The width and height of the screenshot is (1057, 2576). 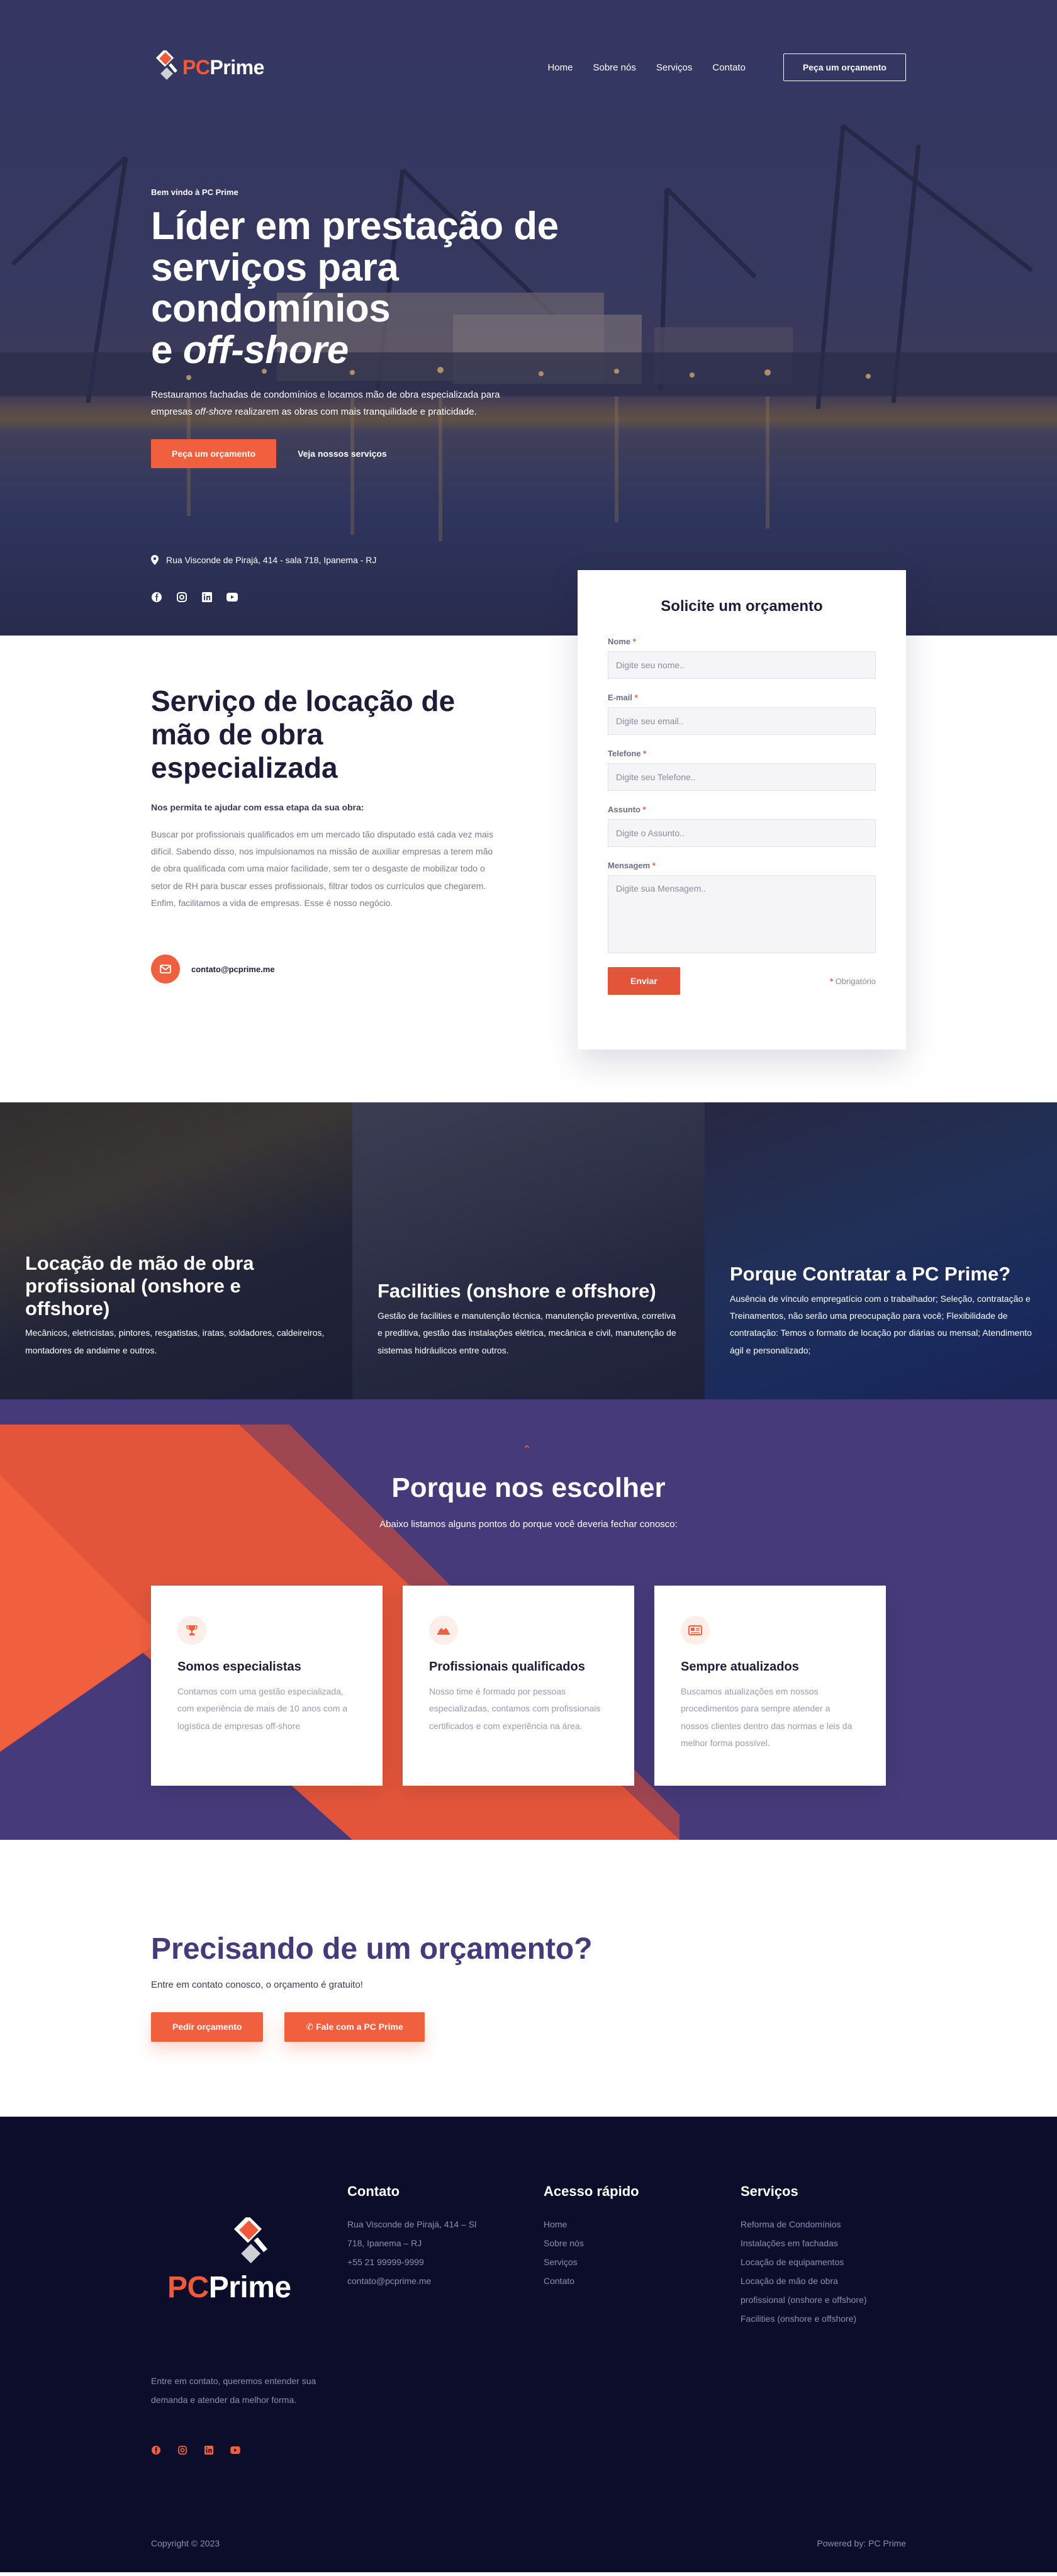 I want to click on hero-quote-button: Peça um orçamento, so click(x=214, y=453).